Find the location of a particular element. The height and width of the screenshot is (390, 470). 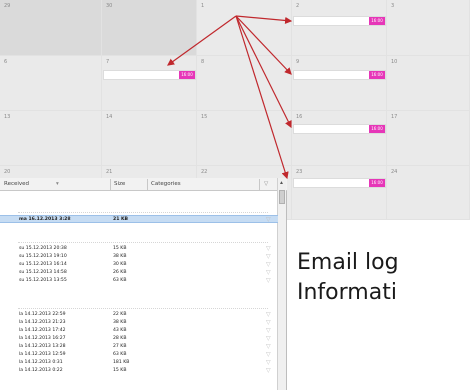

arrow-to-day-23-event is located at coordinates (262, 97).